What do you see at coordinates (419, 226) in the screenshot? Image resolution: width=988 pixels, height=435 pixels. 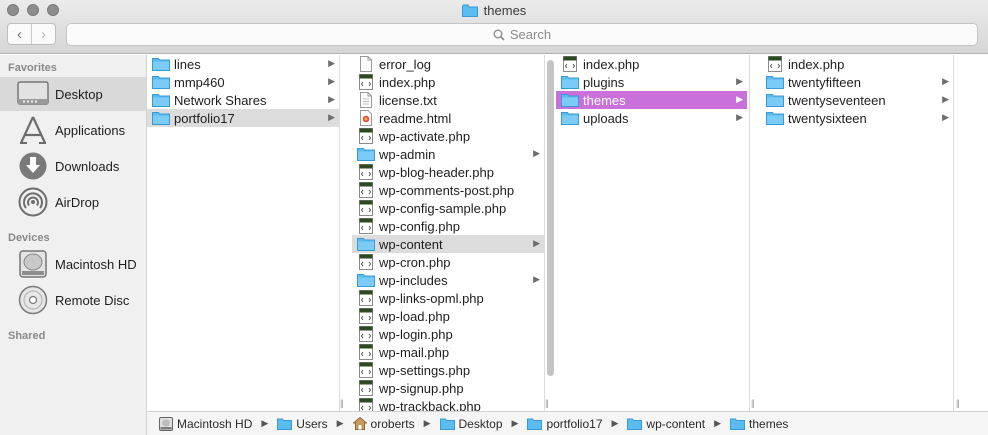 I see `item-label: wp-config.php` at bounding box center [419, 226].